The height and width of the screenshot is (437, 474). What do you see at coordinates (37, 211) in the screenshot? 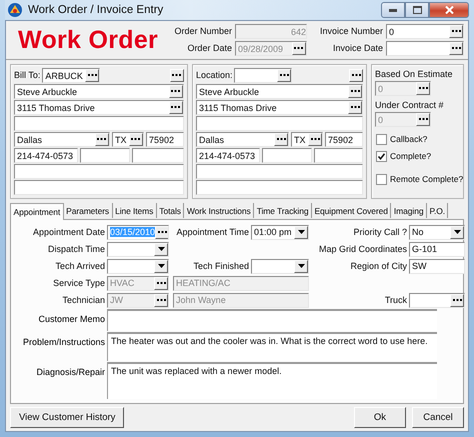
I see `tab: Appointment` at bounding box center [37, 211].